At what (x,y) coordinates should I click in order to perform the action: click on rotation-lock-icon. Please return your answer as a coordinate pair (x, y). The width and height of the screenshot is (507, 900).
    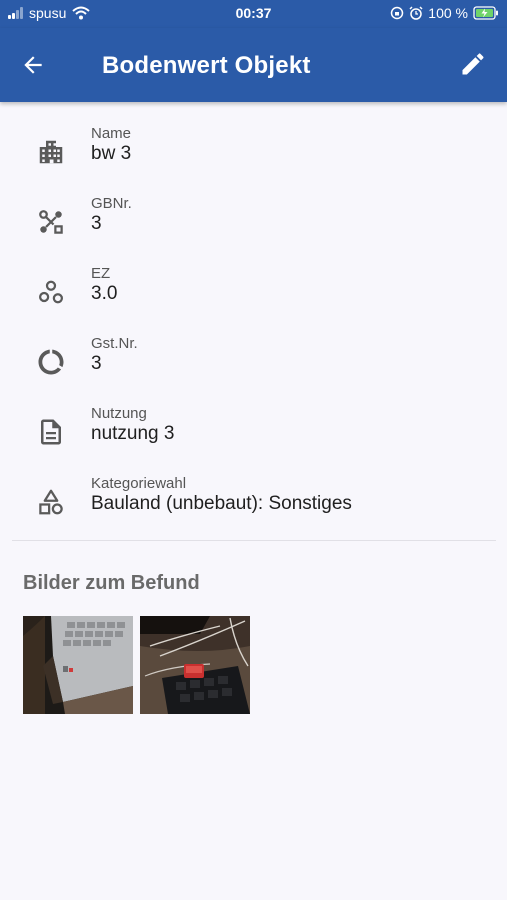
    Looking at the image, I should click on (397, 13).